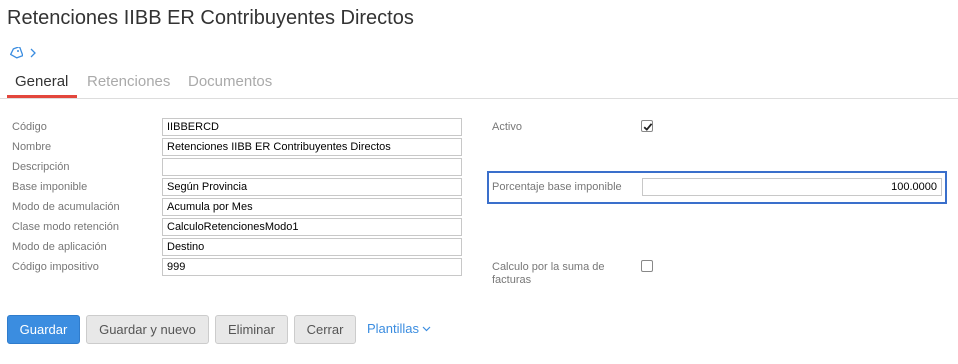 The height and width of the screenshot is (364, 958). I want to click on porcentaje-base-imponible-label: Porcentaje base imponible, so click(557, 187).